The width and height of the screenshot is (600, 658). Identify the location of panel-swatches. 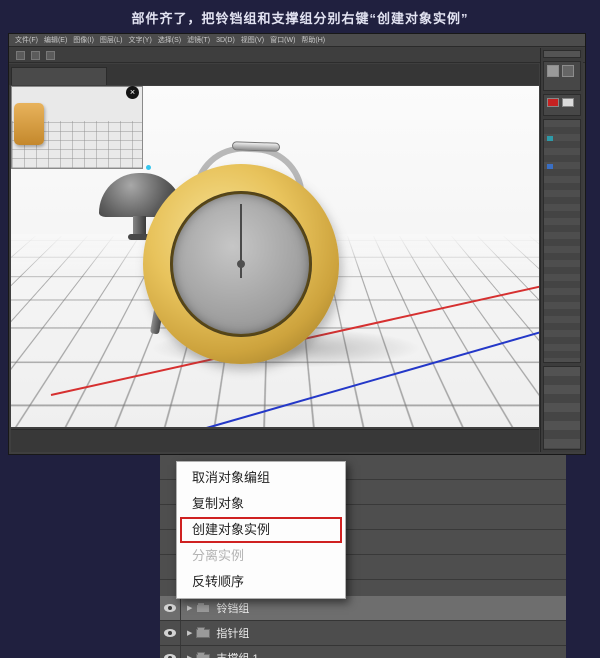
(562, 105).